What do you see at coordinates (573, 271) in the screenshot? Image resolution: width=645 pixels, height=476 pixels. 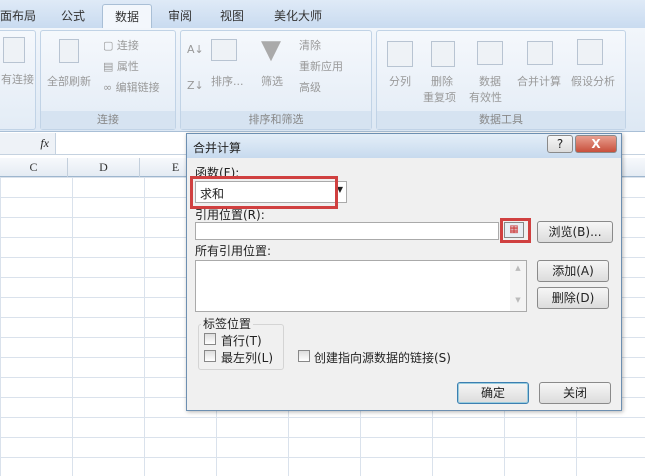 I see `add-button: 添加(A)` at bounding box center [573, 271].